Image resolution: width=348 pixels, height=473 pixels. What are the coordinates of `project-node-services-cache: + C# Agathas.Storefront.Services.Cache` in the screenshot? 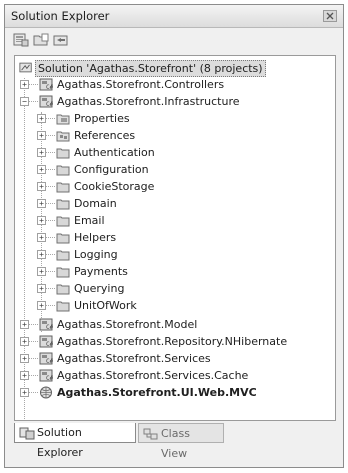 It's located at (175, 375).